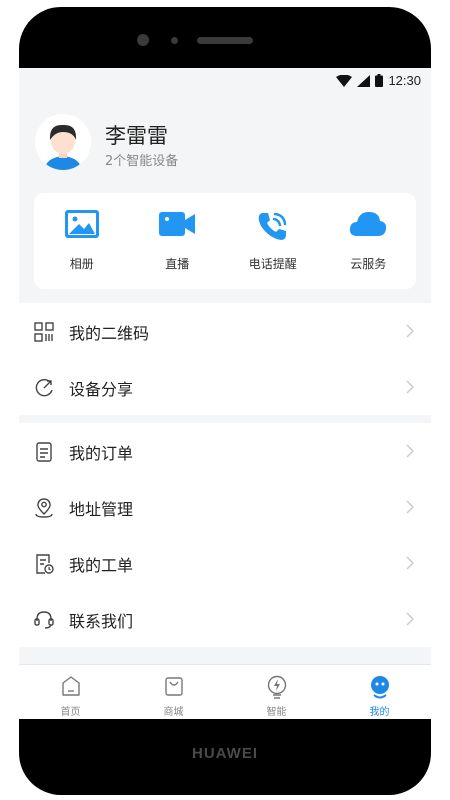 The image size is (450, 800). I want to click on front-camera, so click(143, 40).